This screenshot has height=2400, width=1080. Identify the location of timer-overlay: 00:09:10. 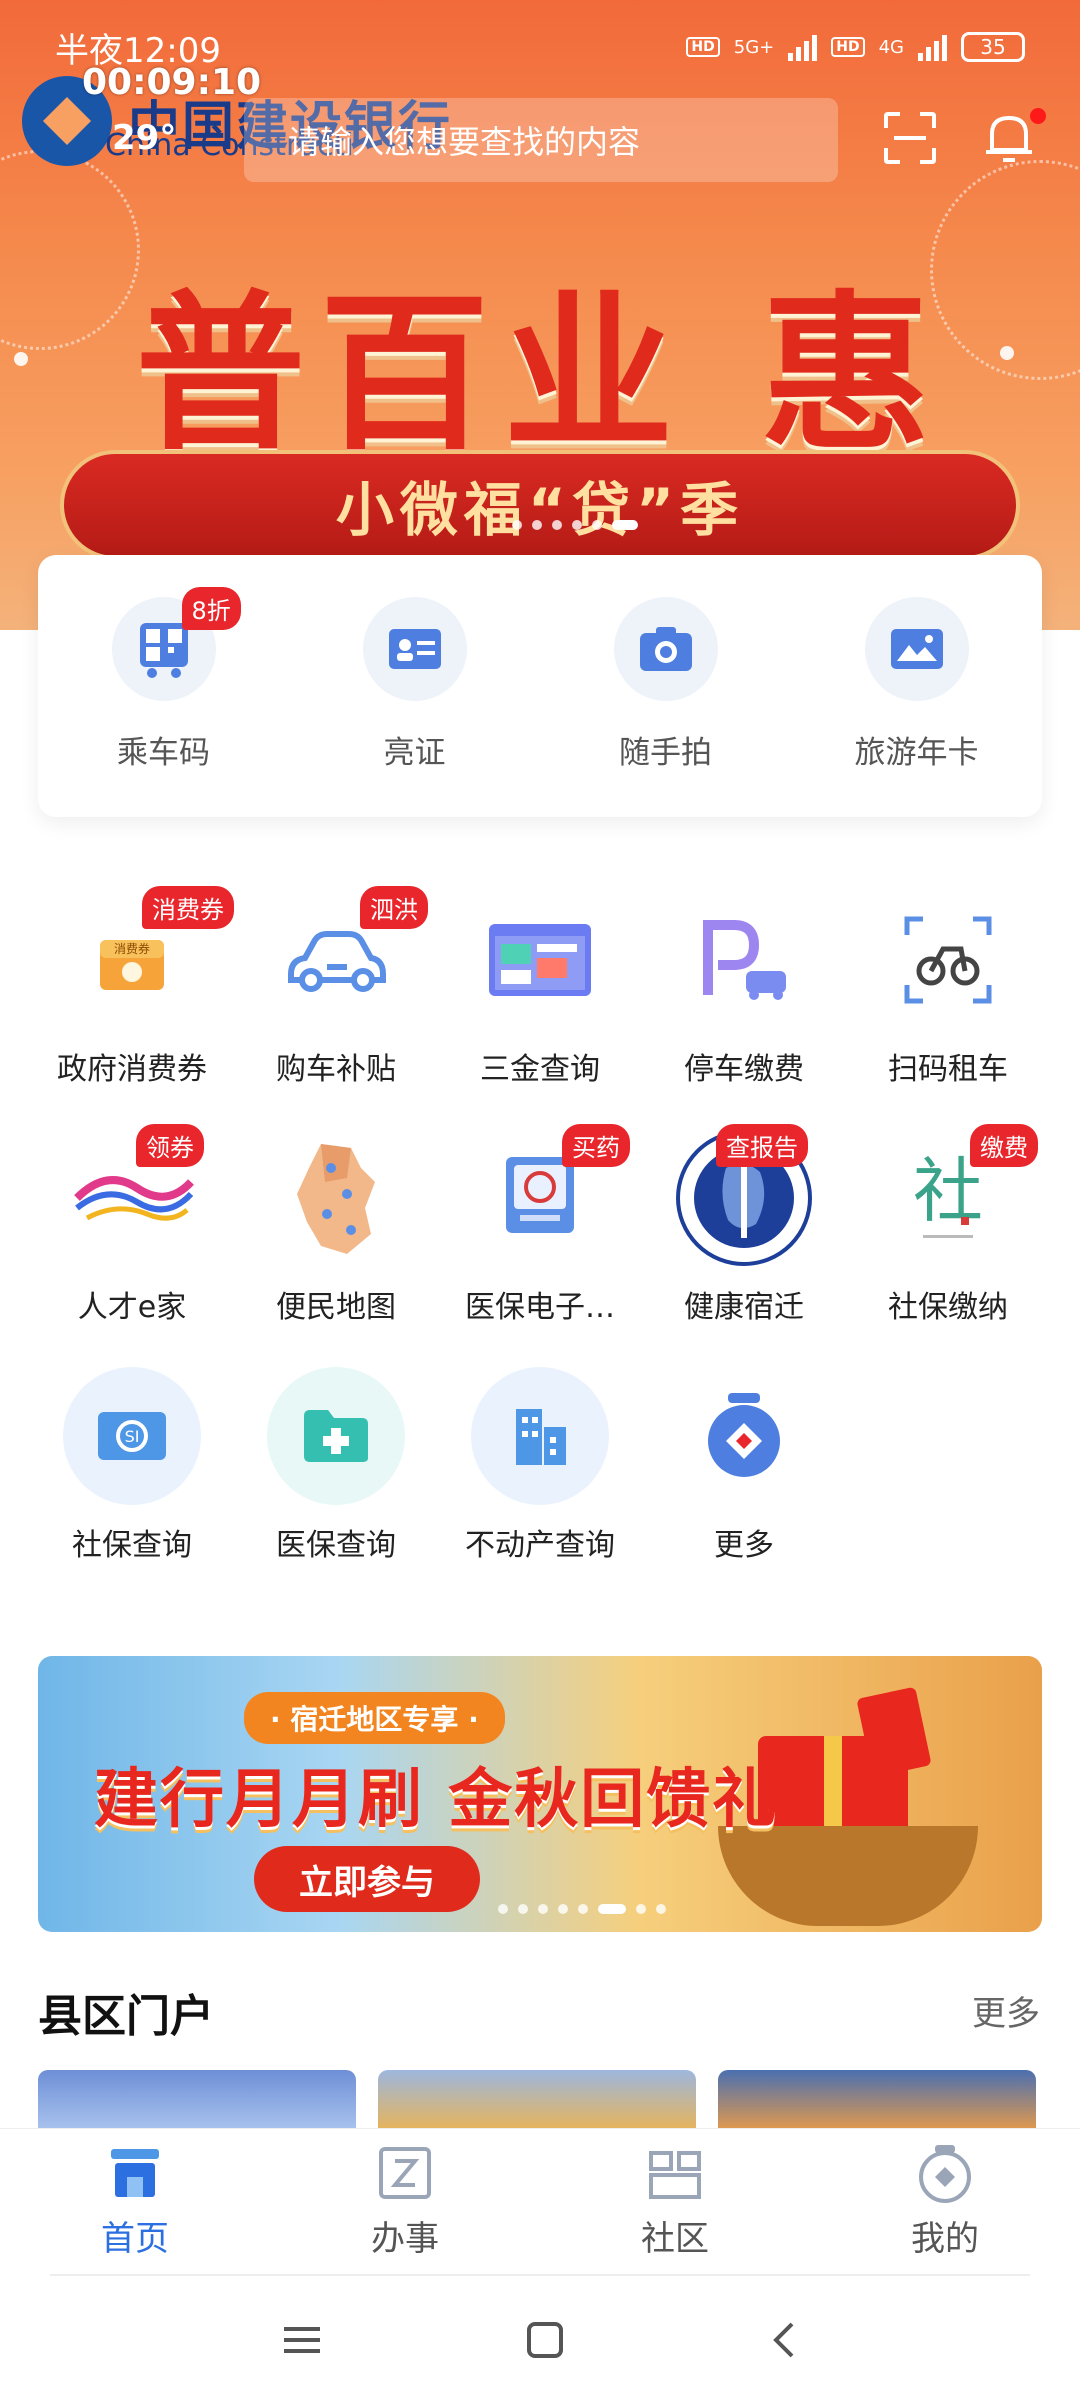
(172, 82).